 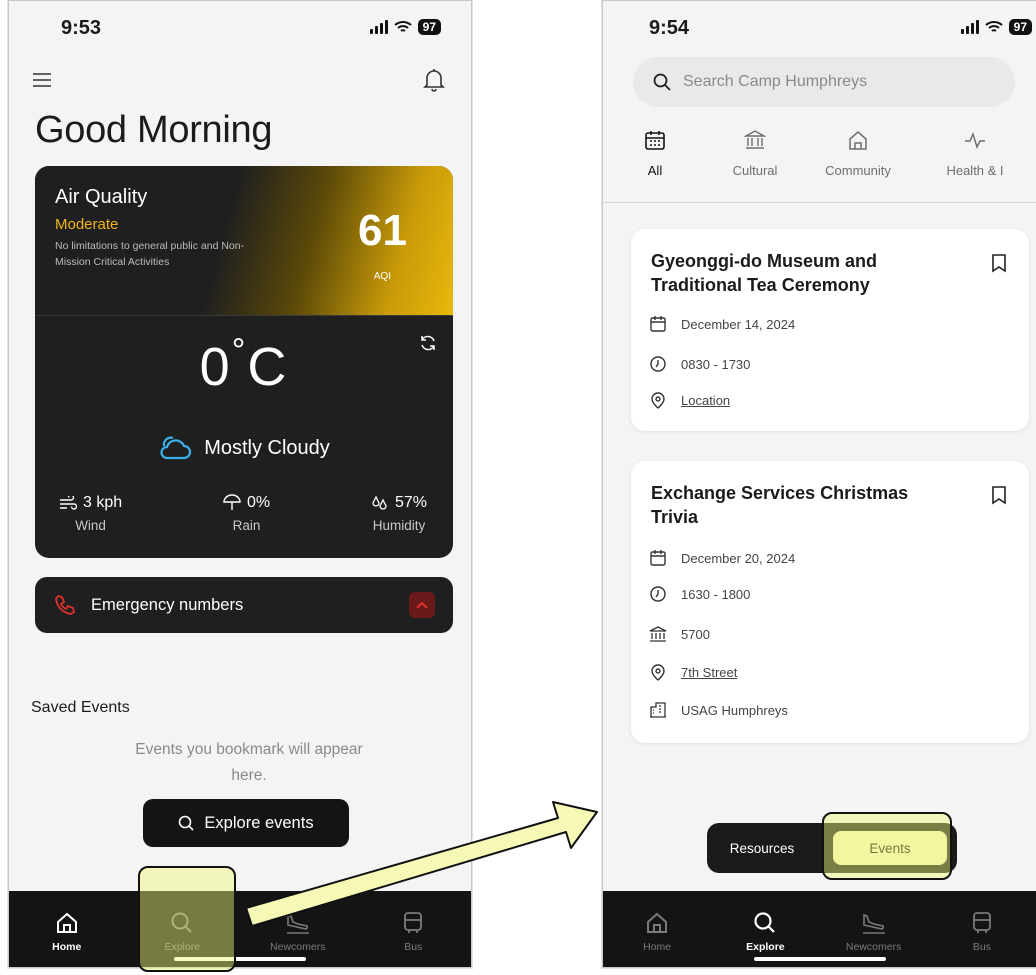 I want to click on event-organizer-row: USAG Humphreys, so click(x=718, y=710).